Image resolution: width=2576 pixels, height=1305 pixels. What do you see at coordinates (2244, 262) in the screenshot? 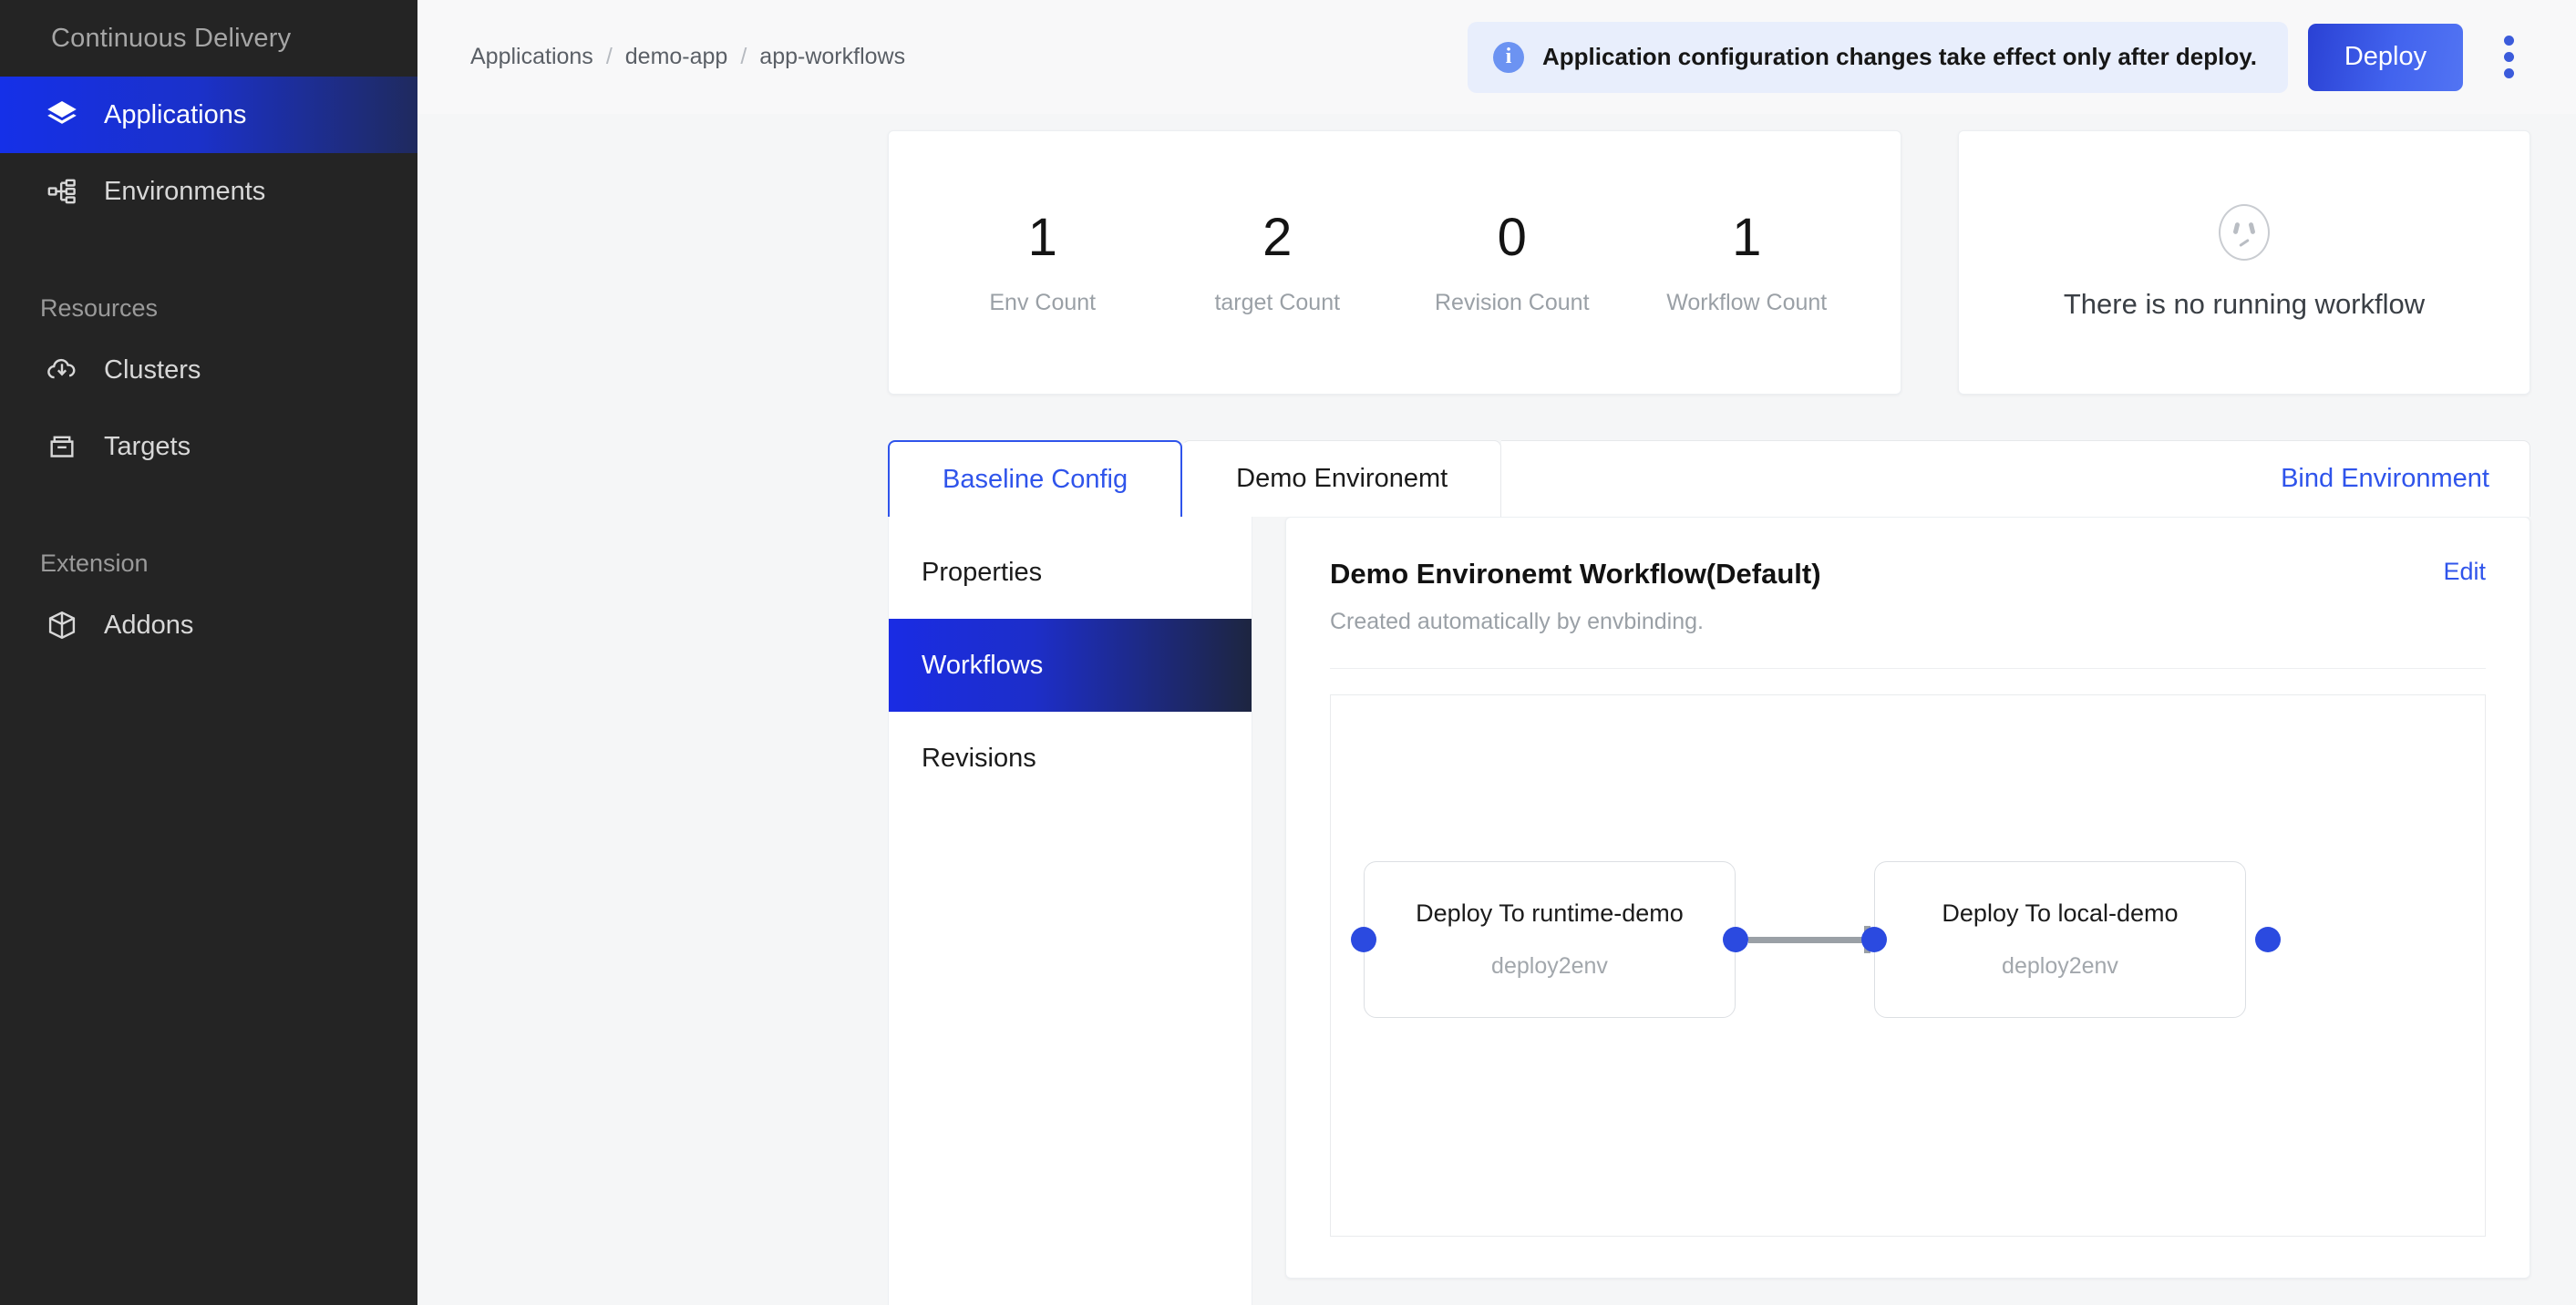
I see `running-workflow-card: There is no running workflow` at bounding box center [2244, 262].